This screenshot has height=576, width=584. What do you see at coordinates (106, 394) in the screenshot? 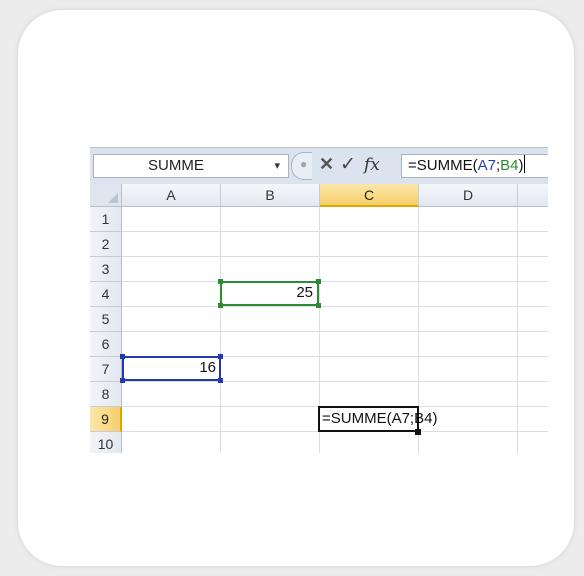
I see `row-header-8: 8` at bounding box center [106, 394].